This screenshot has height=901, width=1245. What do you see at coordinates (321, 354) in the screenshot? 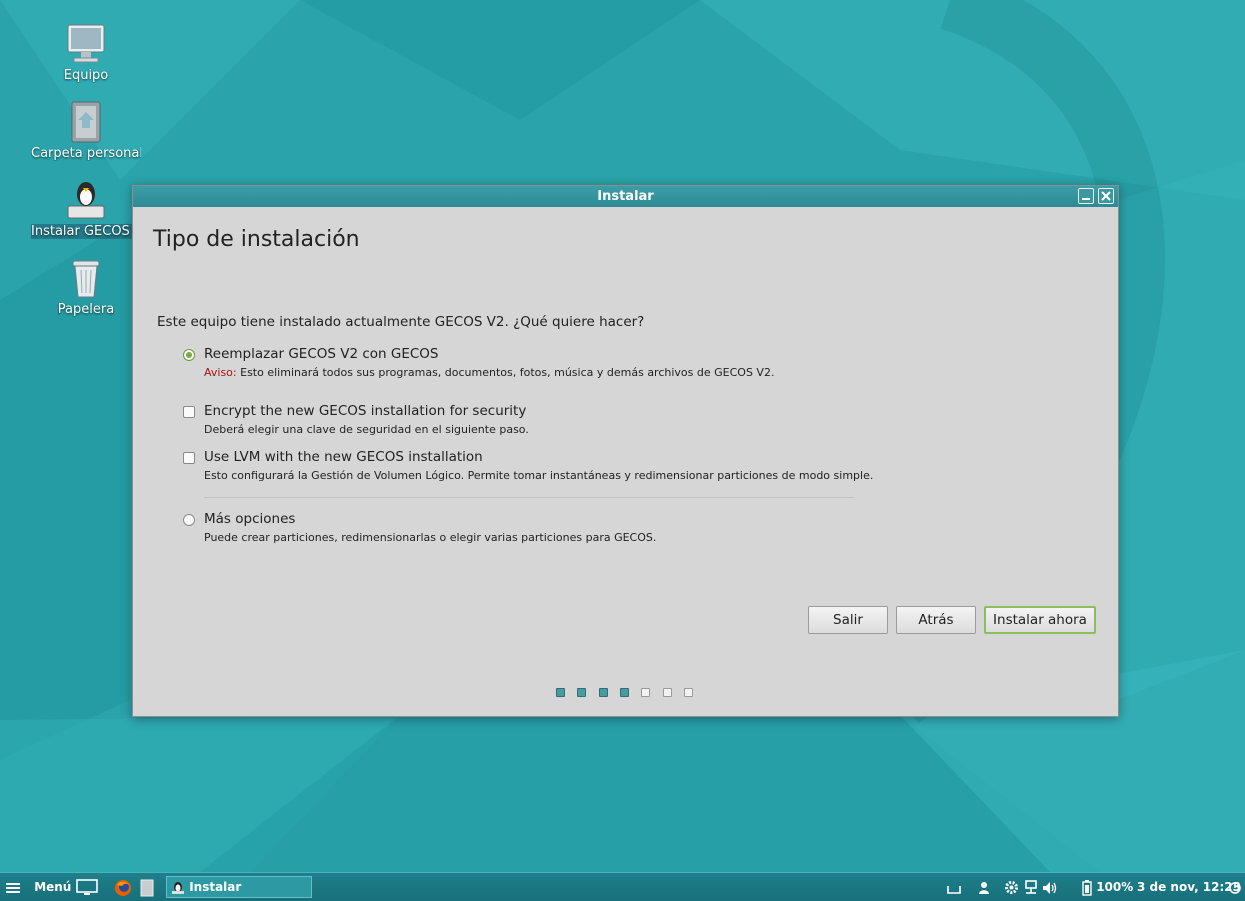
I see `option-title: Reemplazar GECOS V2 con GECOS` at bounding box center [321, 354].